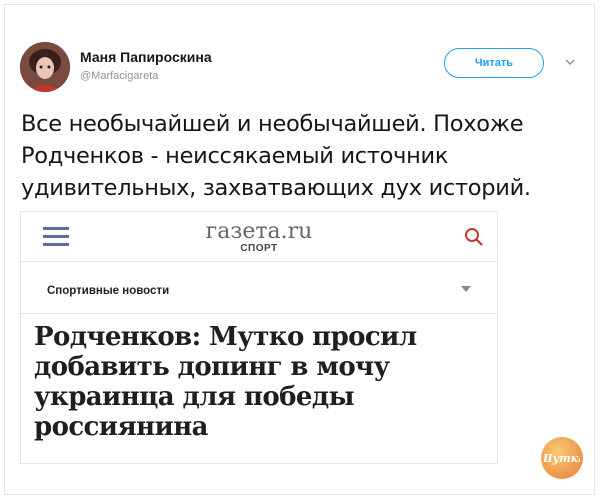 The width and height of the screenshot is (601, 501). Describe the element at coordinates (119, 76) in the screenshot. I see `author-handle: @Marfacigareta` at that location.